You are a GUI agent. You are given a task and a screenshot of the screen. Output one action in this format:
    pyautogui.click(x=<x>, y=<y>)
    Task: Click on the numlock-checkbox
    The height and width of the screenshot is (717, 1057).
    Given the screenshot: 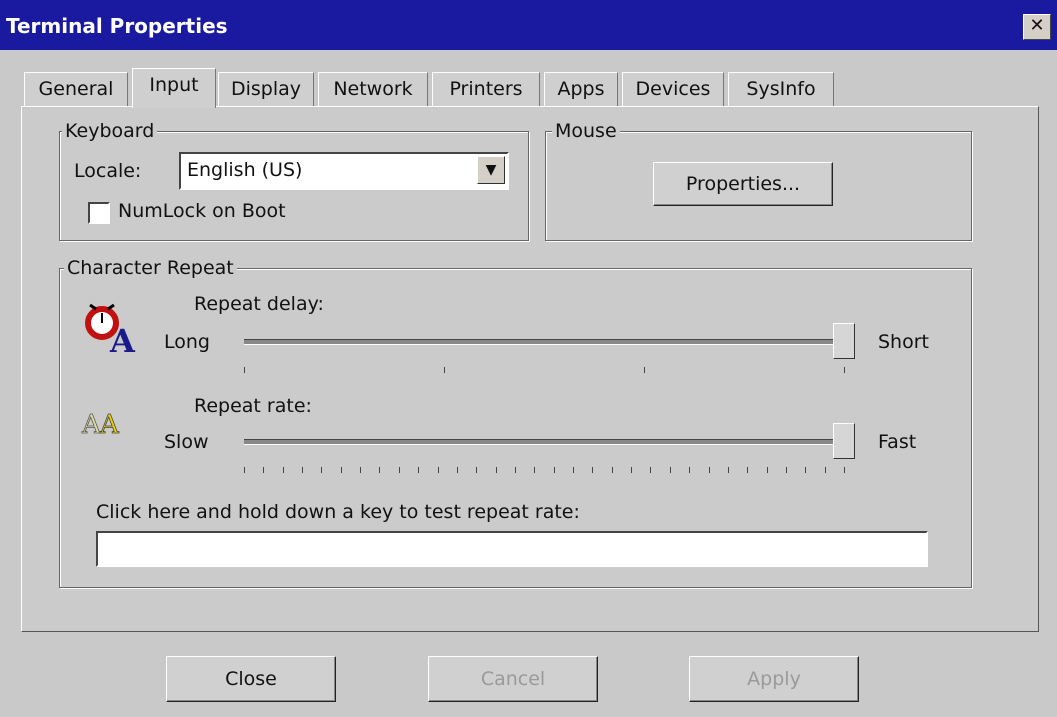 What is the action you would take?
    pyautogui.click(x=99, y=213)
    